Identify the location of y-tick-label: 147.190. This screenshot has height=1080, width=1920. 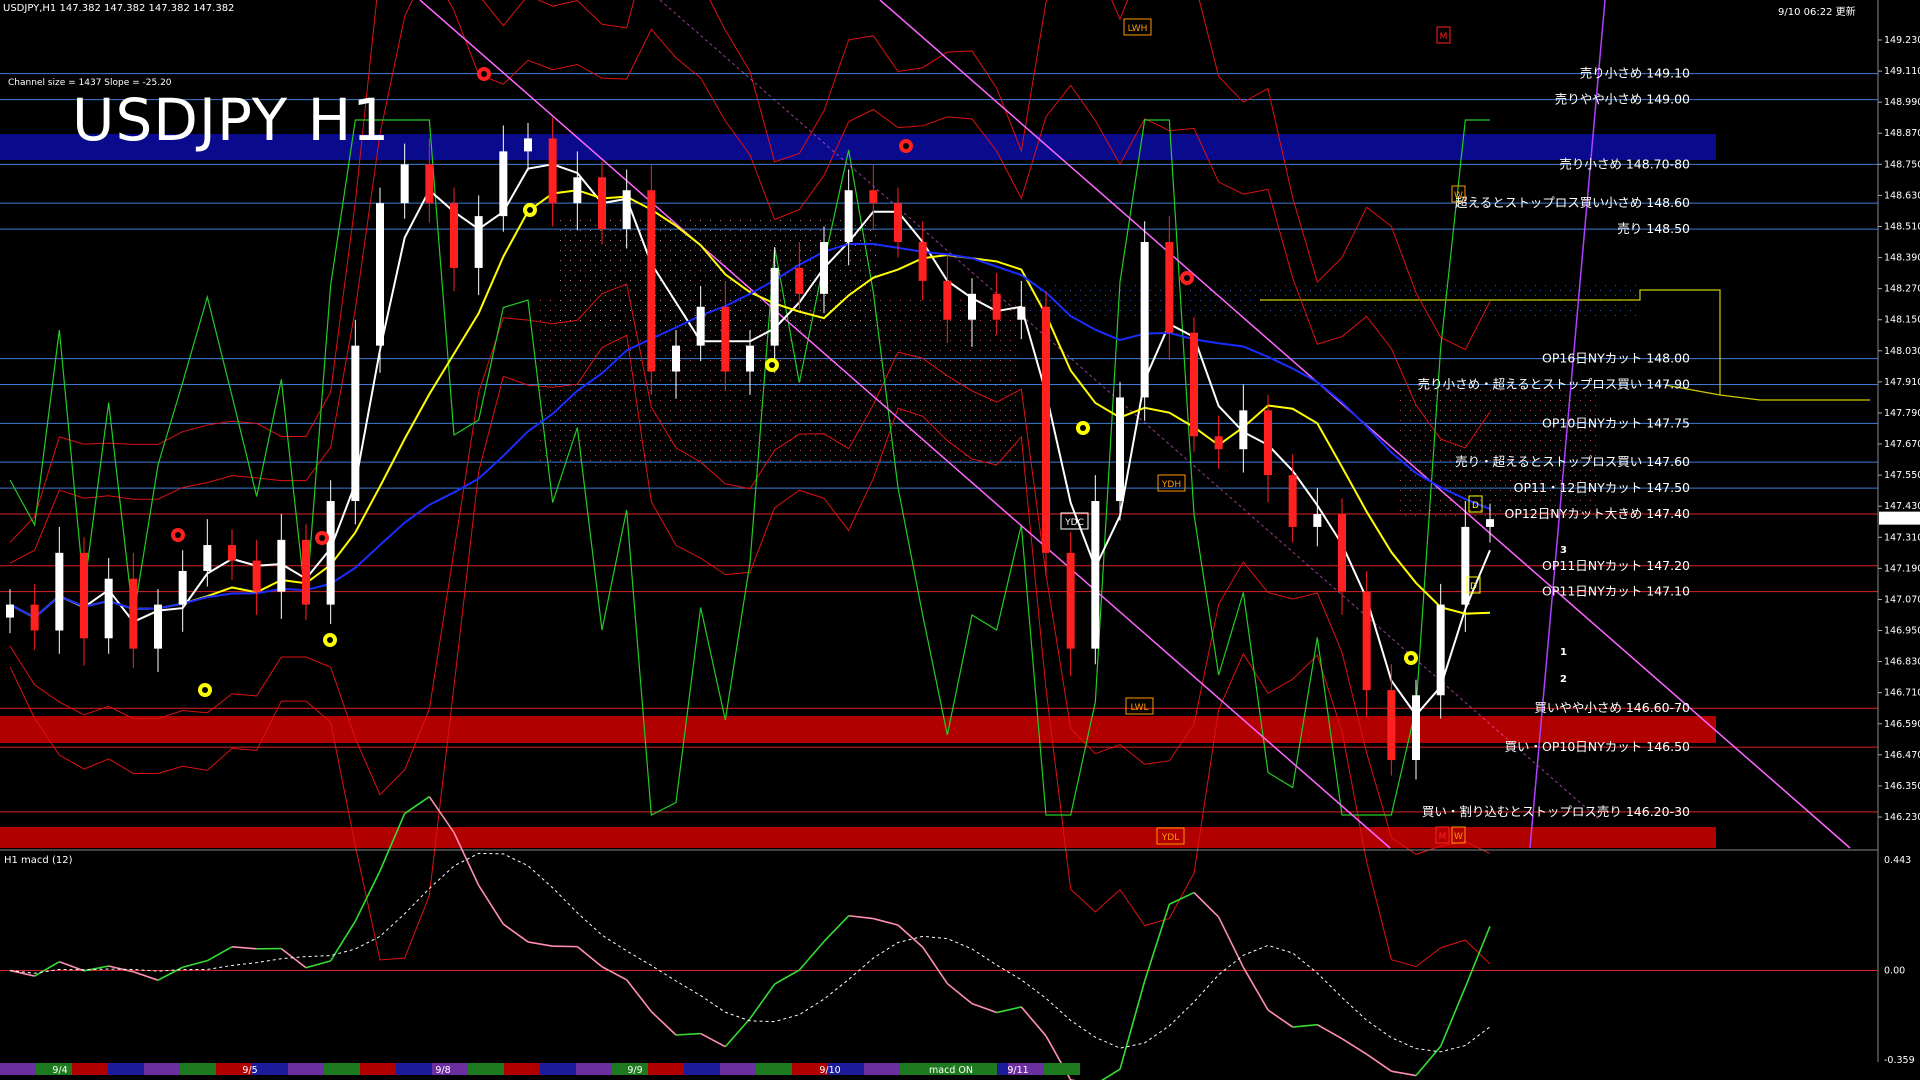
(1902, 568).